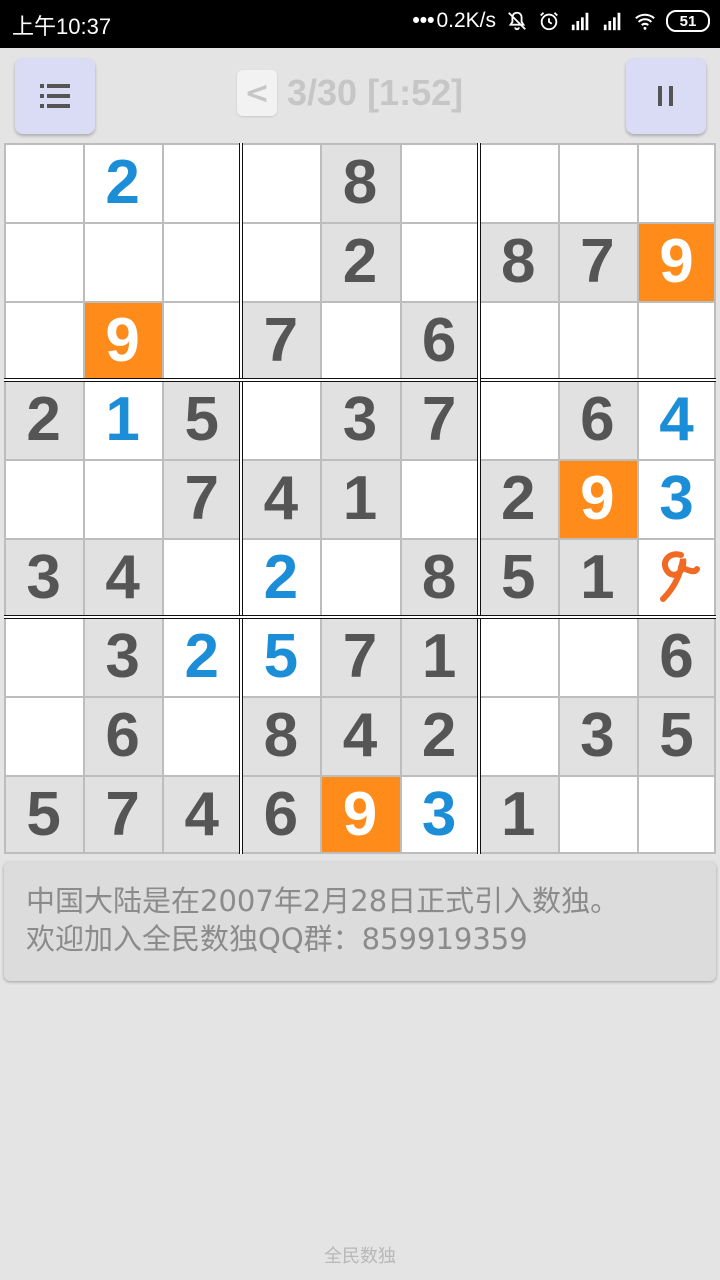  What do you see at coordinates (676, 577) in the screenshot?
I see `sudoku-cell-scribble` at bounding box center [676, 577].